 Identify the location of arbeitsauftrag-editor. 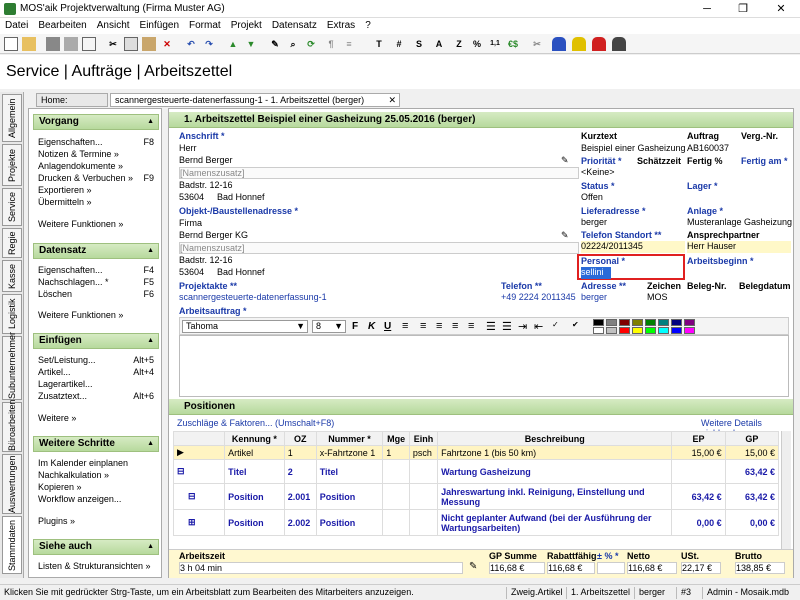
(484, 366).